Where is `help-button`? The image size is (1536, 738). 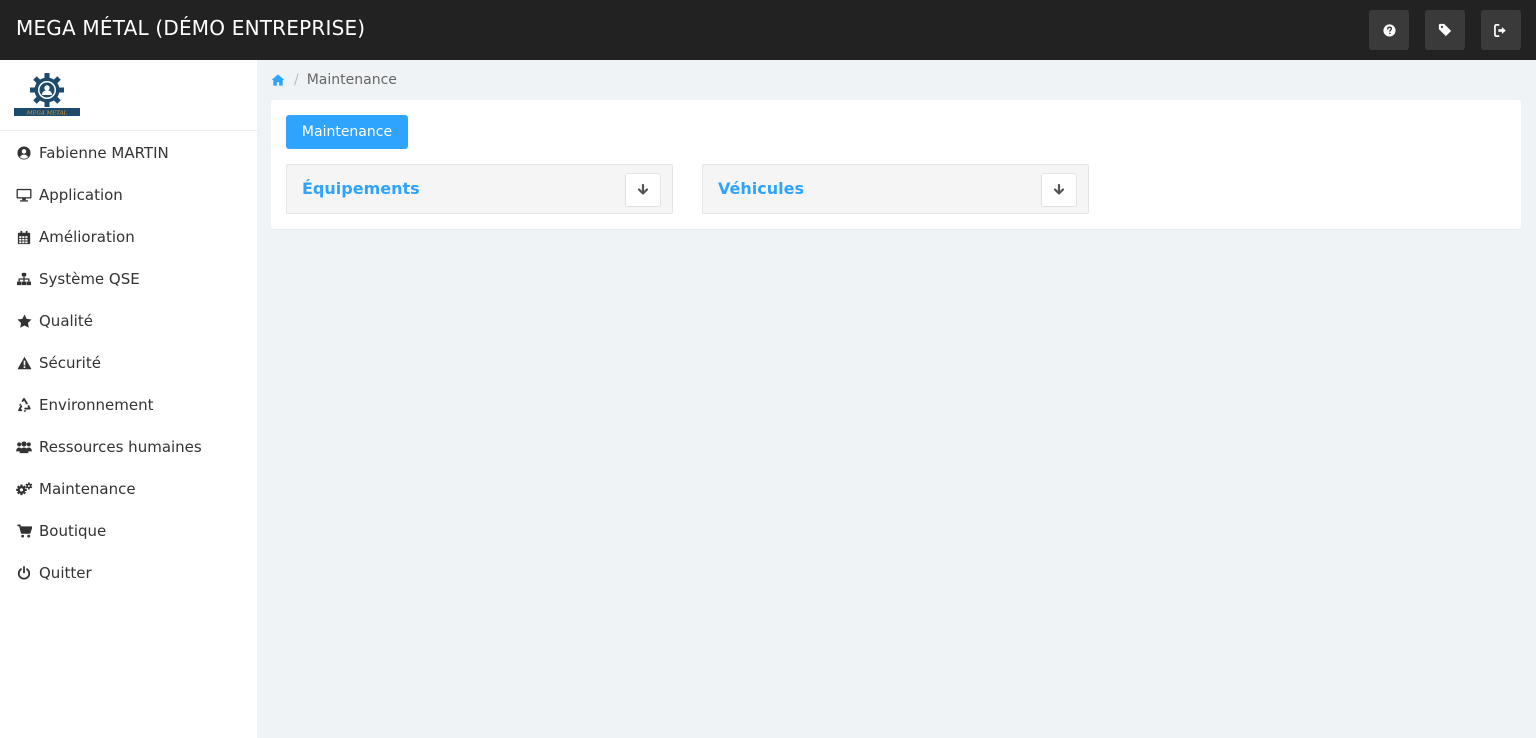 help-button is located at coordinates (1389, 30).